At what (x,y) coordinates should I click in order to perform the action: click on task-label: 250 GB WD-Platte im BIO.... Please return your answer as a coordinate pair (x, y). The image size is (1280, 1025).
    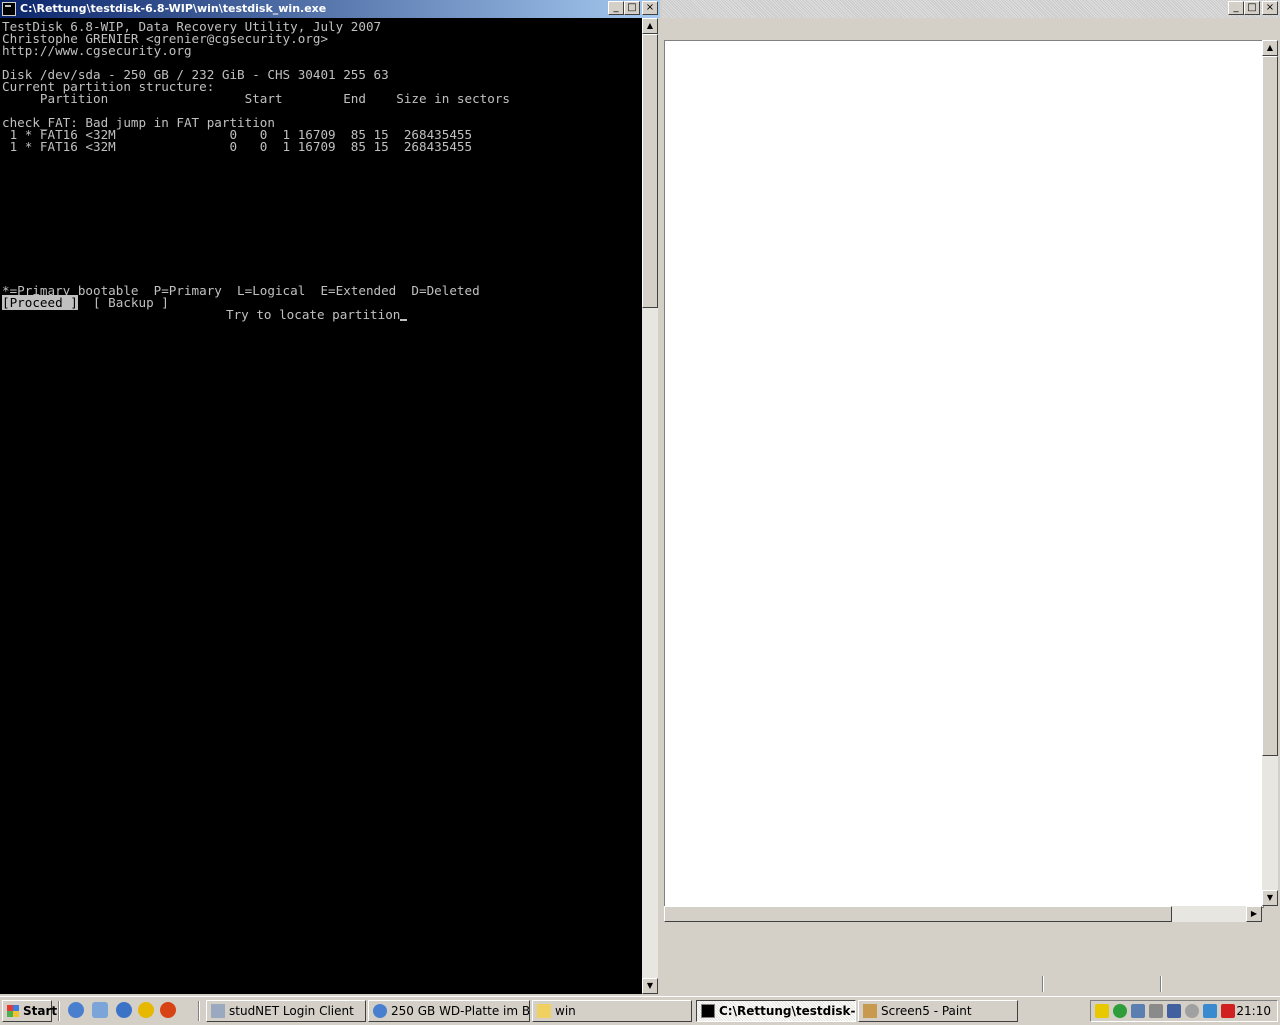
    Looking at the image, I should click on (460, 1011).